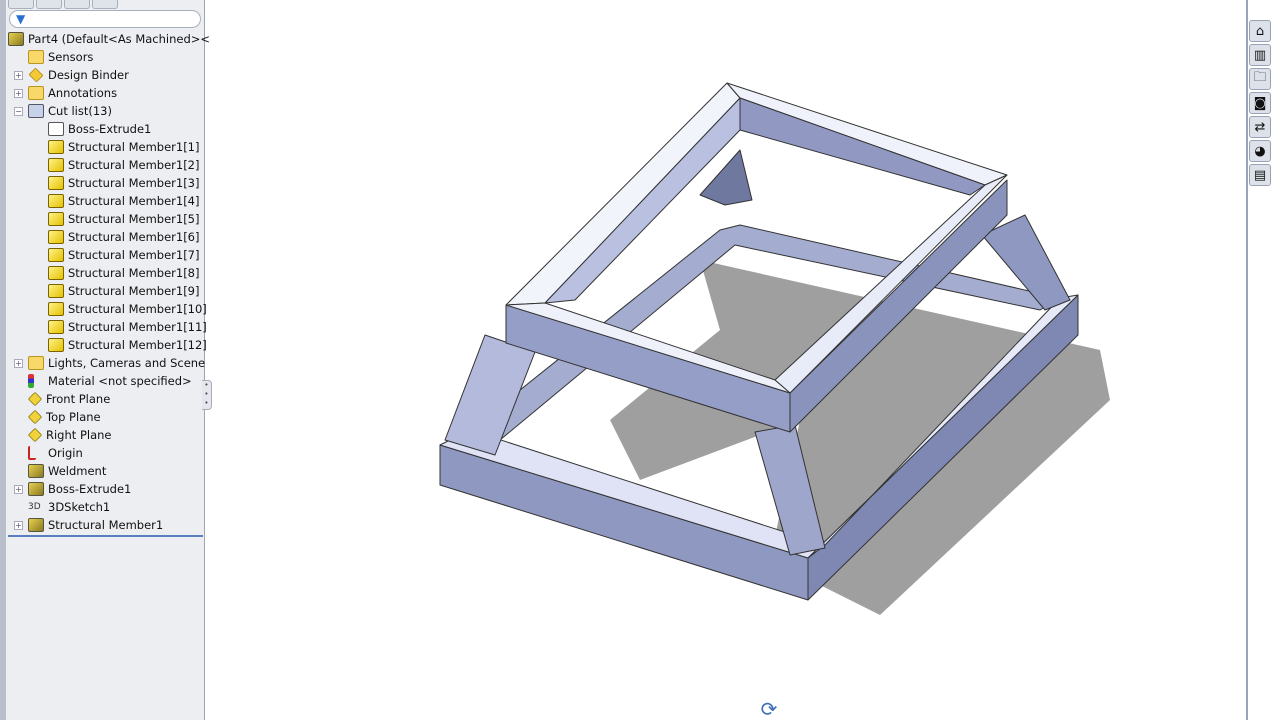 The height and width of the screenshot is (723, 1280). What do you see at coordinates (134, 237) in the screenshot?
I see `tree-item-label: Structural Member1[6]` at bounding box center [134, 237].